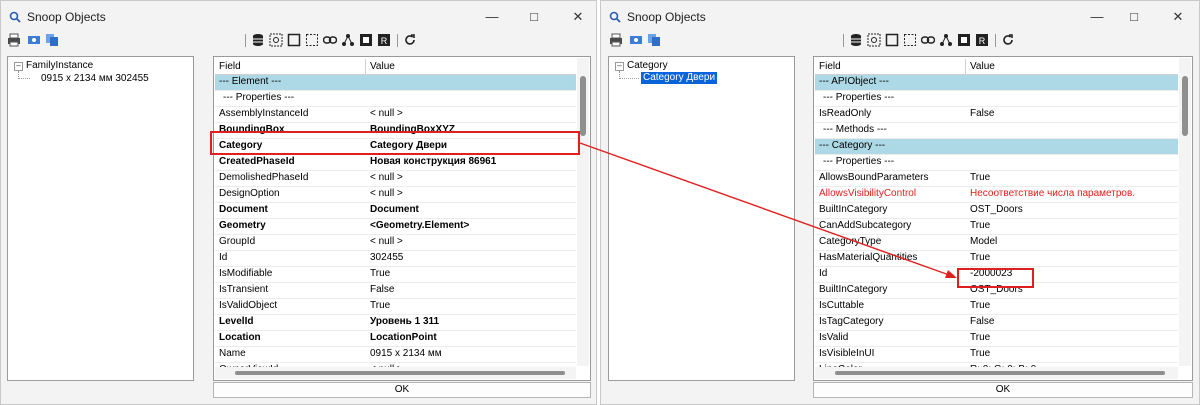 This screenshot has height=405, width=1200. Describe the element at coordinates (647, 66) in the screenshot. I see `tree-node-root: Category` at that location.